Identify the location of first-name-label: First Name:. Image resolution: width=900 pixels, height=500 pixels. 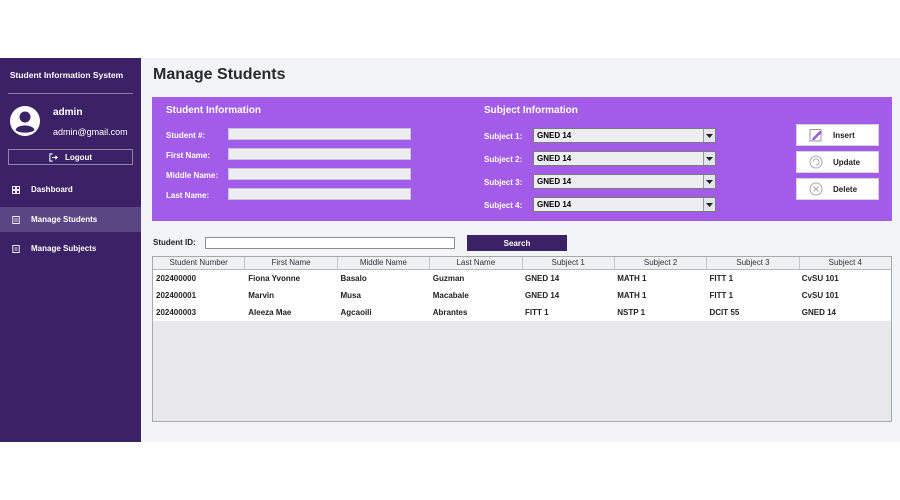
(188, 155).